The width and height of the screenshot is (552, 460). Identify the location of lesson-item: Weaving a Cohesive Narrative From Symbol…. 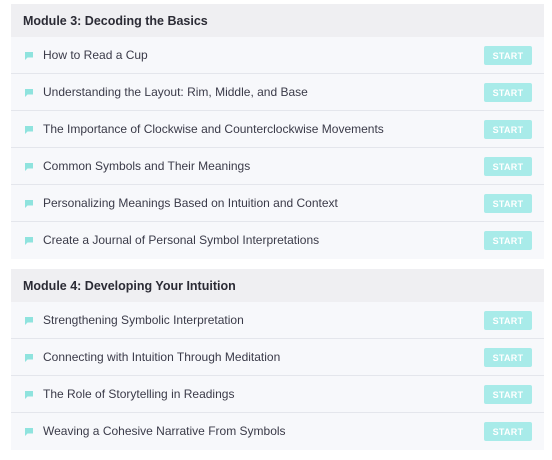
(277, 431).